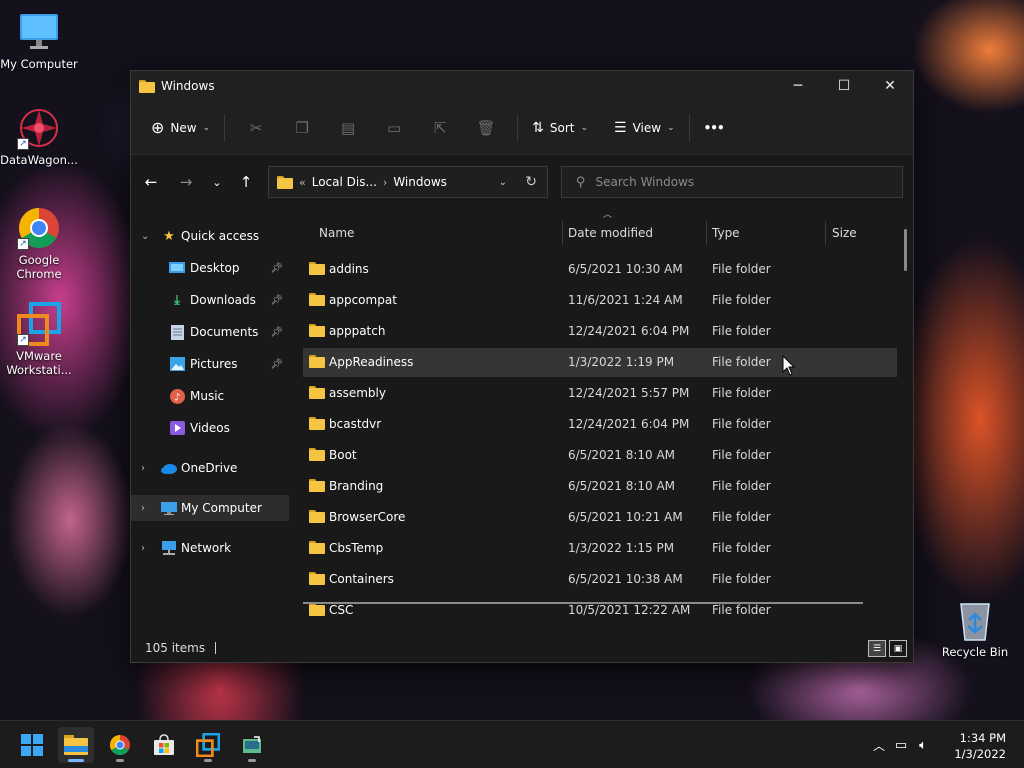 The width and height of the screenshot is (1024, 768). What do you see at coordinates (714, 128) in the screenshot?
I see `more-options-button: •••` at bounding box center [714, 128].